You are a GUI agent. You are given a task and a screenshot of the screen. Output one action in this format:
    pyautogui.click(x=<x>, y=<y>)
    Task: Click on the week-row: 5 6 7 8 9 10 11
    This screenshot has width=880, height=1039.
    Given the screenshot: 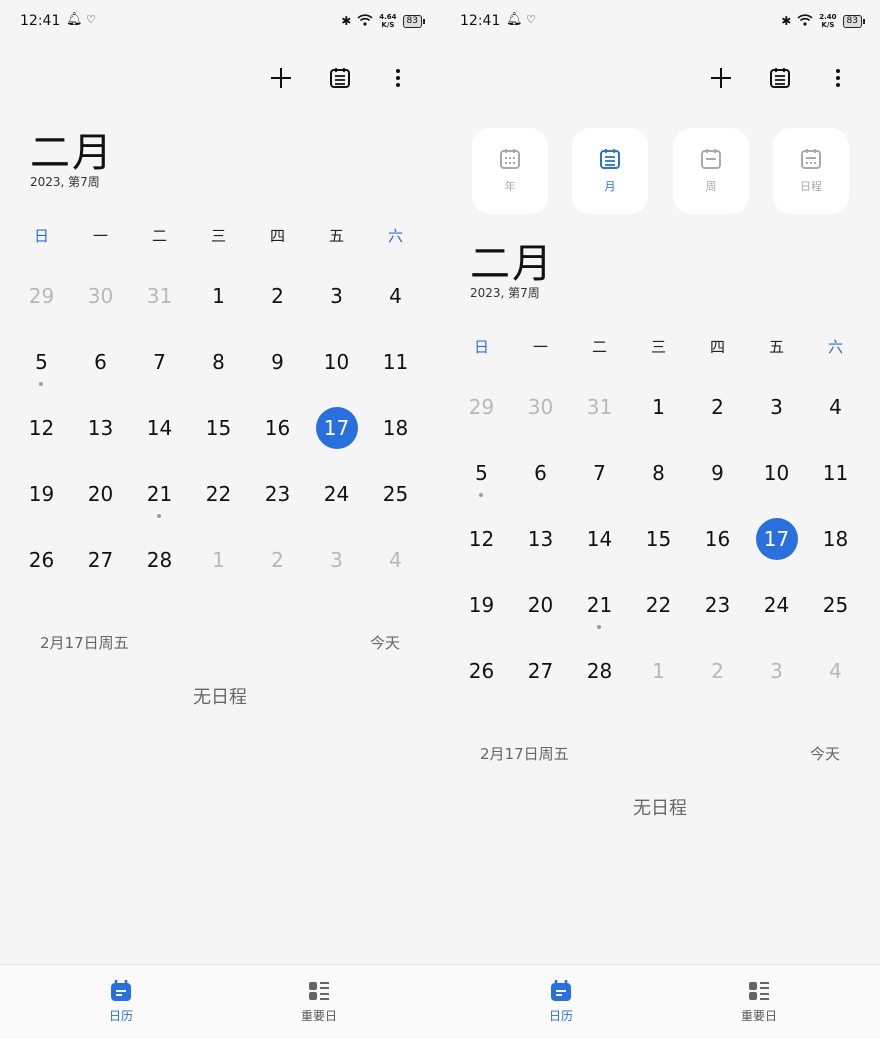 What is the action you would take?
    pyautogui.click(x=219, y=370)
    